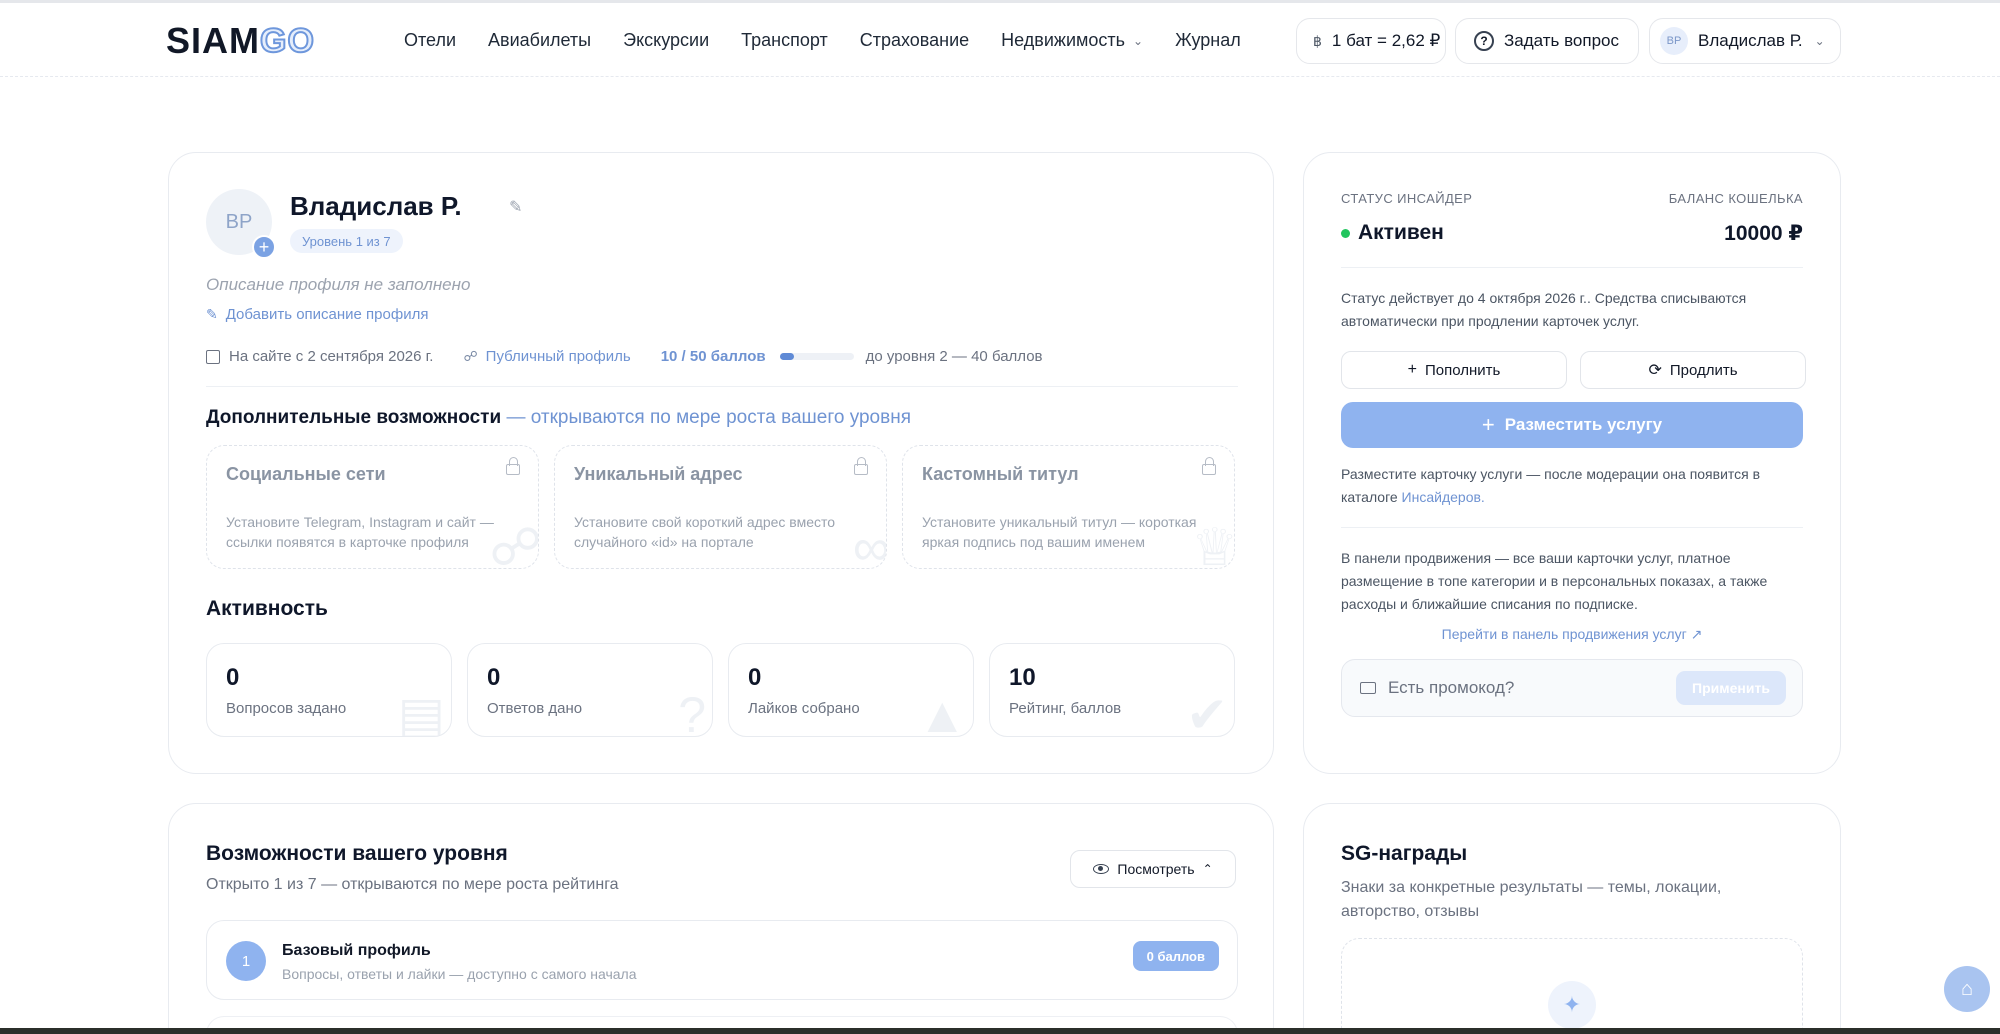  I want to click on stat-rating: 10 Рейтинг, баллов ✔, so click(1112, 690).